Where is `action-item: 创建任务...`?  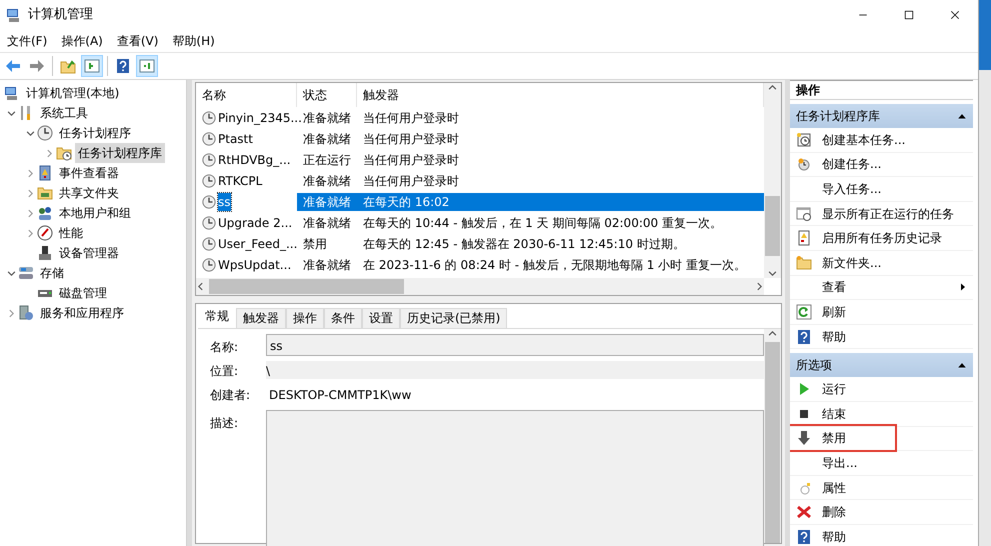 action-item: 创建任务... is located at coordinates (897, 164).